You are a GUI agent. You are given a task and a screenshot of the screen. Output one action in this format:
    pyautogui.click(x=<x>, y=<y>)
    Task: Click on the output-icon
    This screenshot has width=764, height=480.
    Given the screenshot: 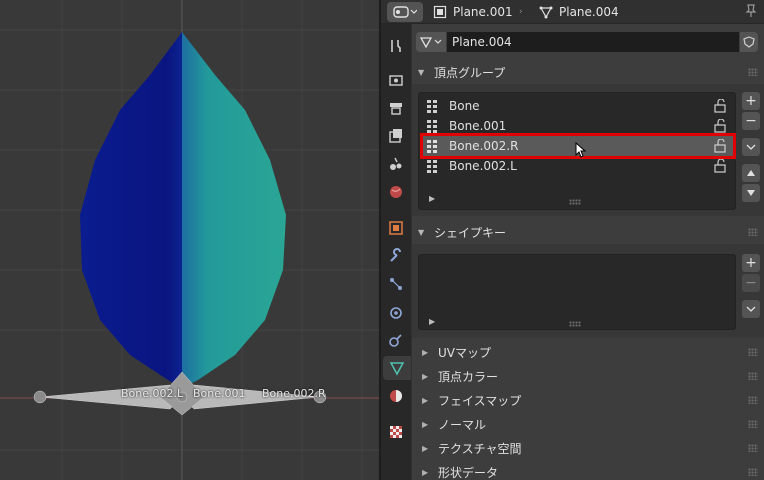 What is the action you would take?
    pyautogui.click(x=396, y=109)
    